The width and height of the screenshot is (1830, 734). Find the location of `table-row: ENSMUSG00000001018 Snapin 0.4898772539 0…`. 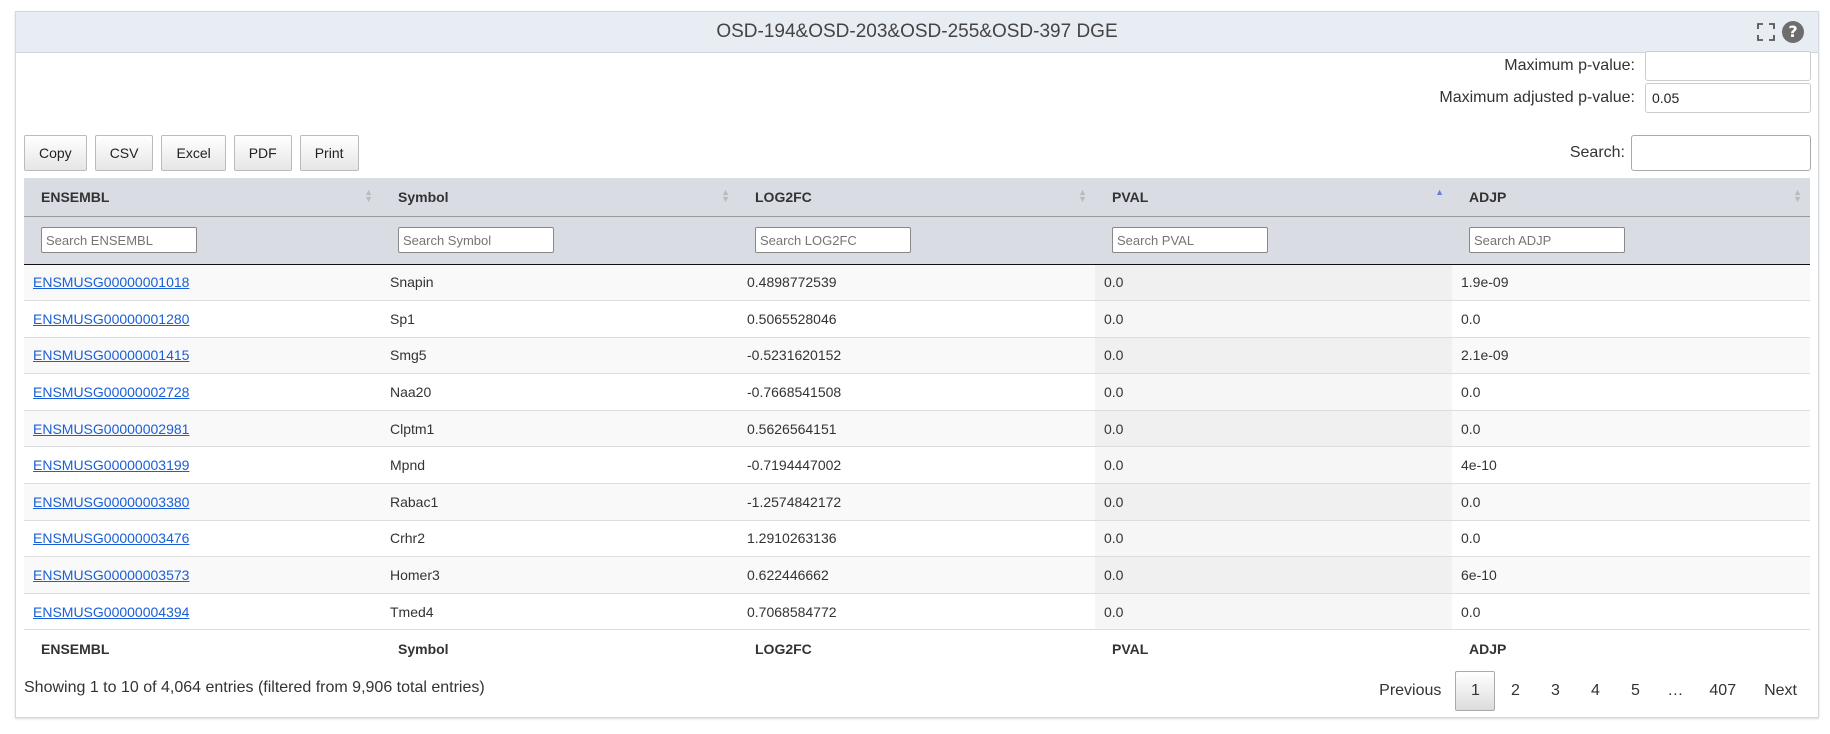

table-row: ENSMUSG00000001018 Snapin 0.4898772539 0… is located at coordinates (917, 283).